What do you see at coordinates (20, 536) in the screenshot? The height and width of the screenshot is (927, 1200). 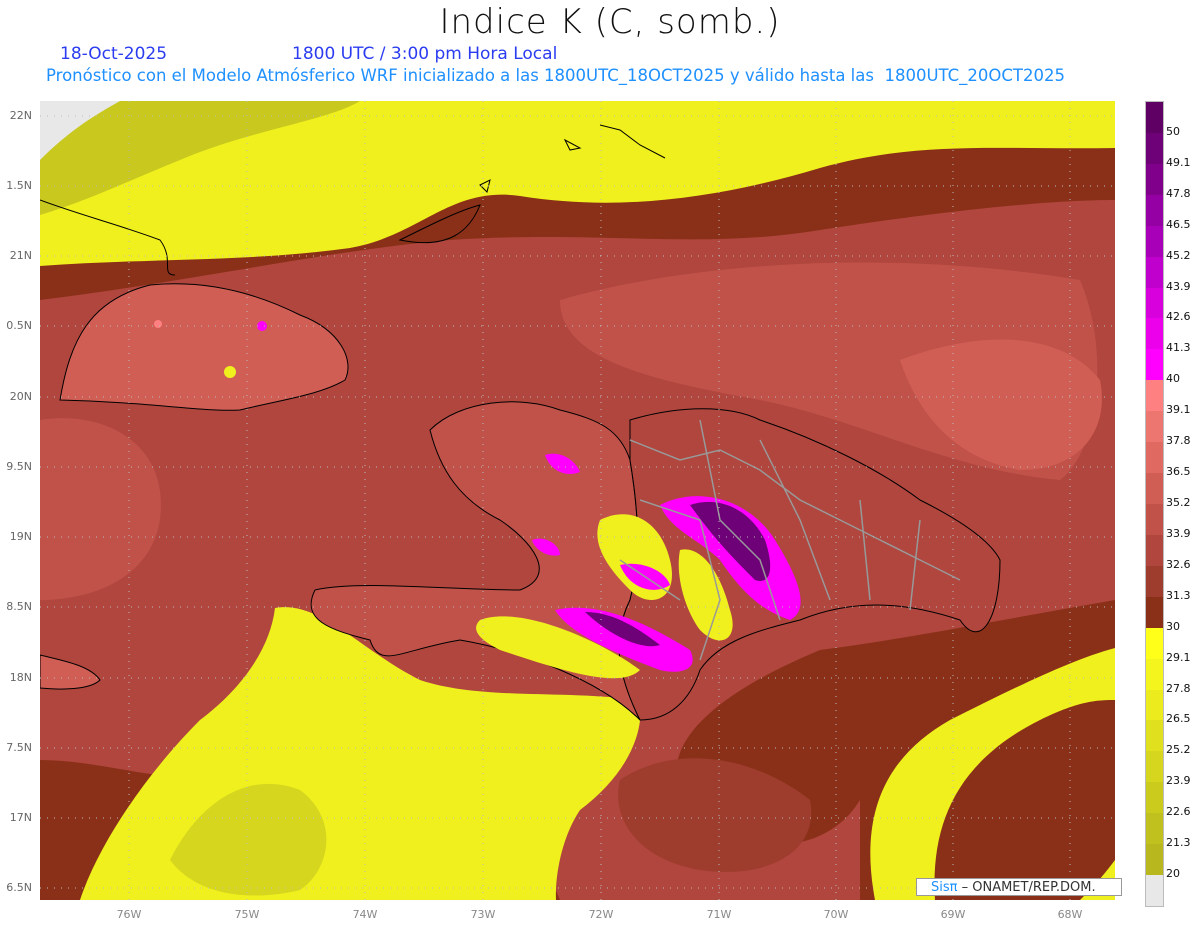 I see `lat-label: 19N` at bounding box center [20, 536].